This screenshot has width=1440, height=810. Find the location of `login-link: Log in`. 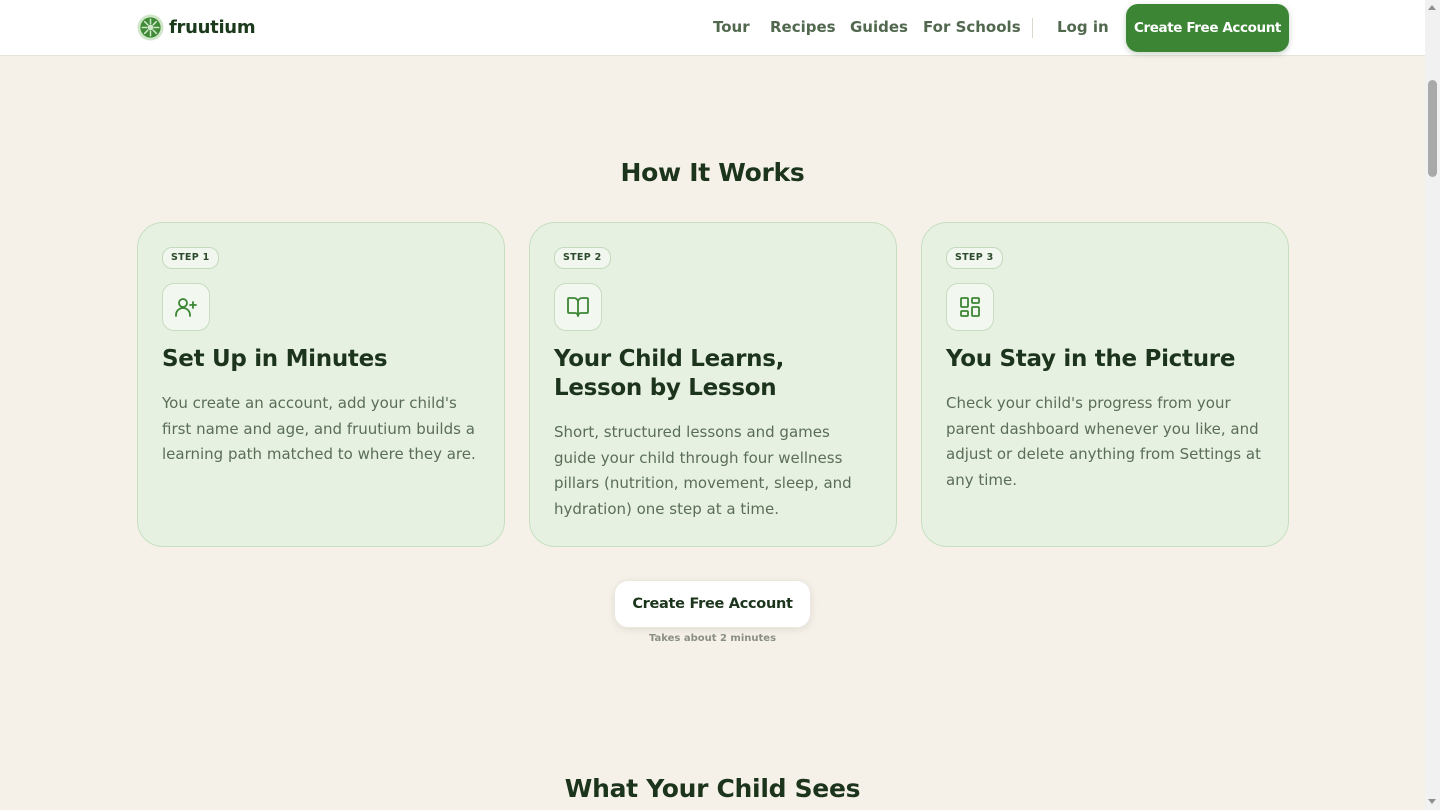

login-link: Log in is located at coordinates (1083, 27).